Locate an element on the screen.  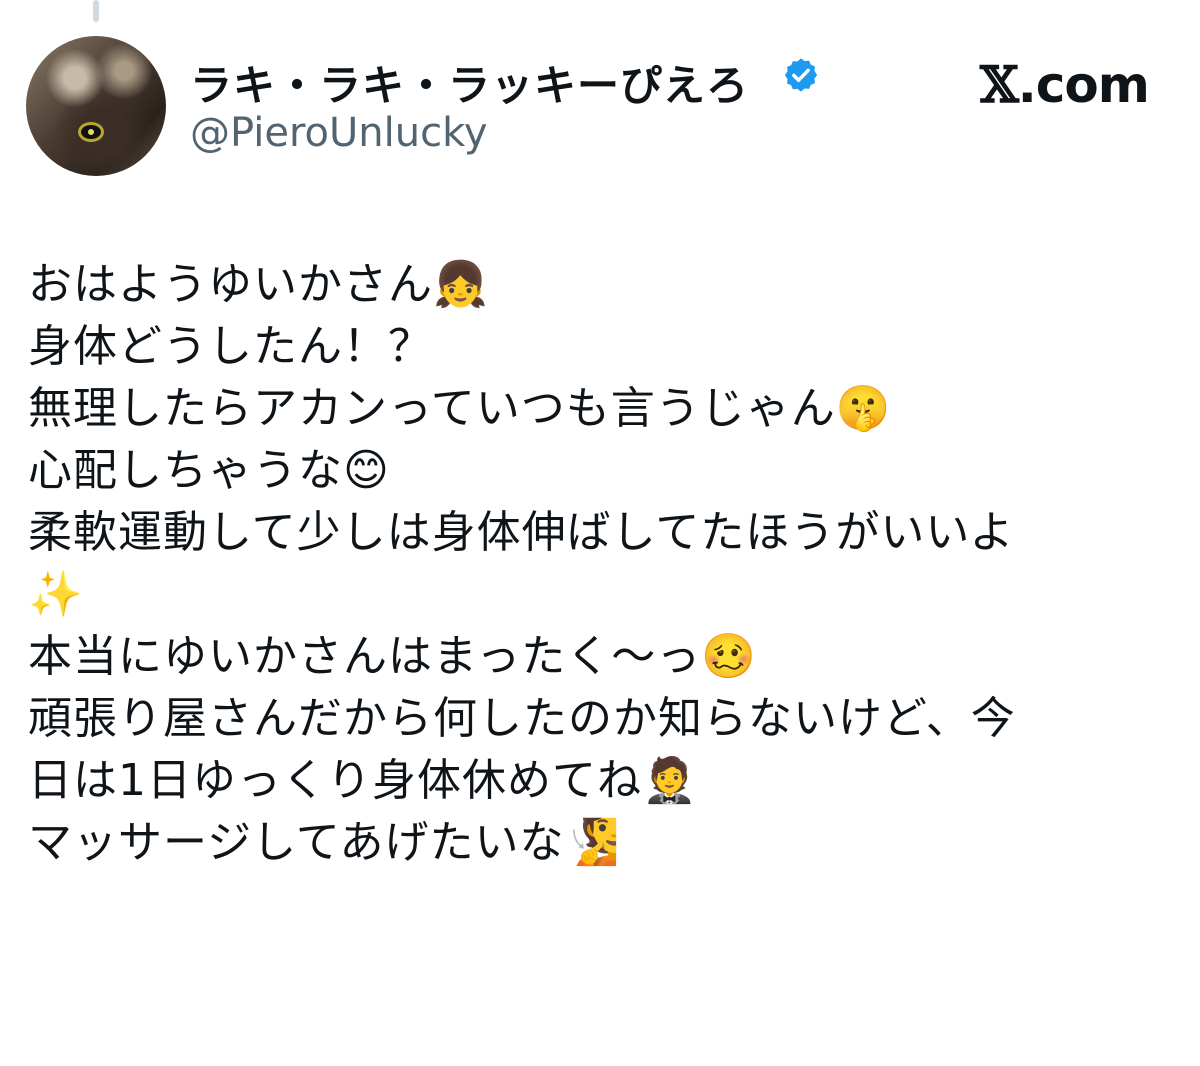
tweet-line: 柔軟運動して少しは身体伸ばしてたほうがいいよ is located at coordinates (521, 532).